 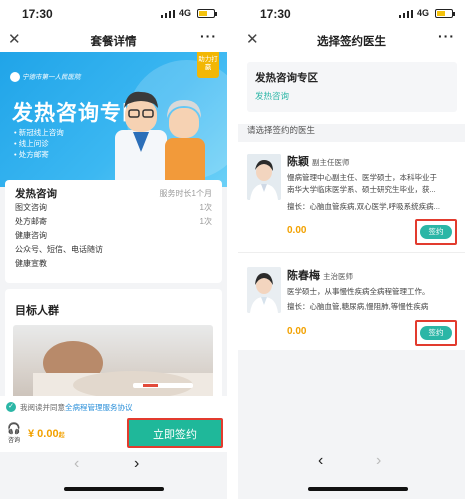 I want to click on hospital-name: 宁德市第一人民医院, so click(x=51, y=77).